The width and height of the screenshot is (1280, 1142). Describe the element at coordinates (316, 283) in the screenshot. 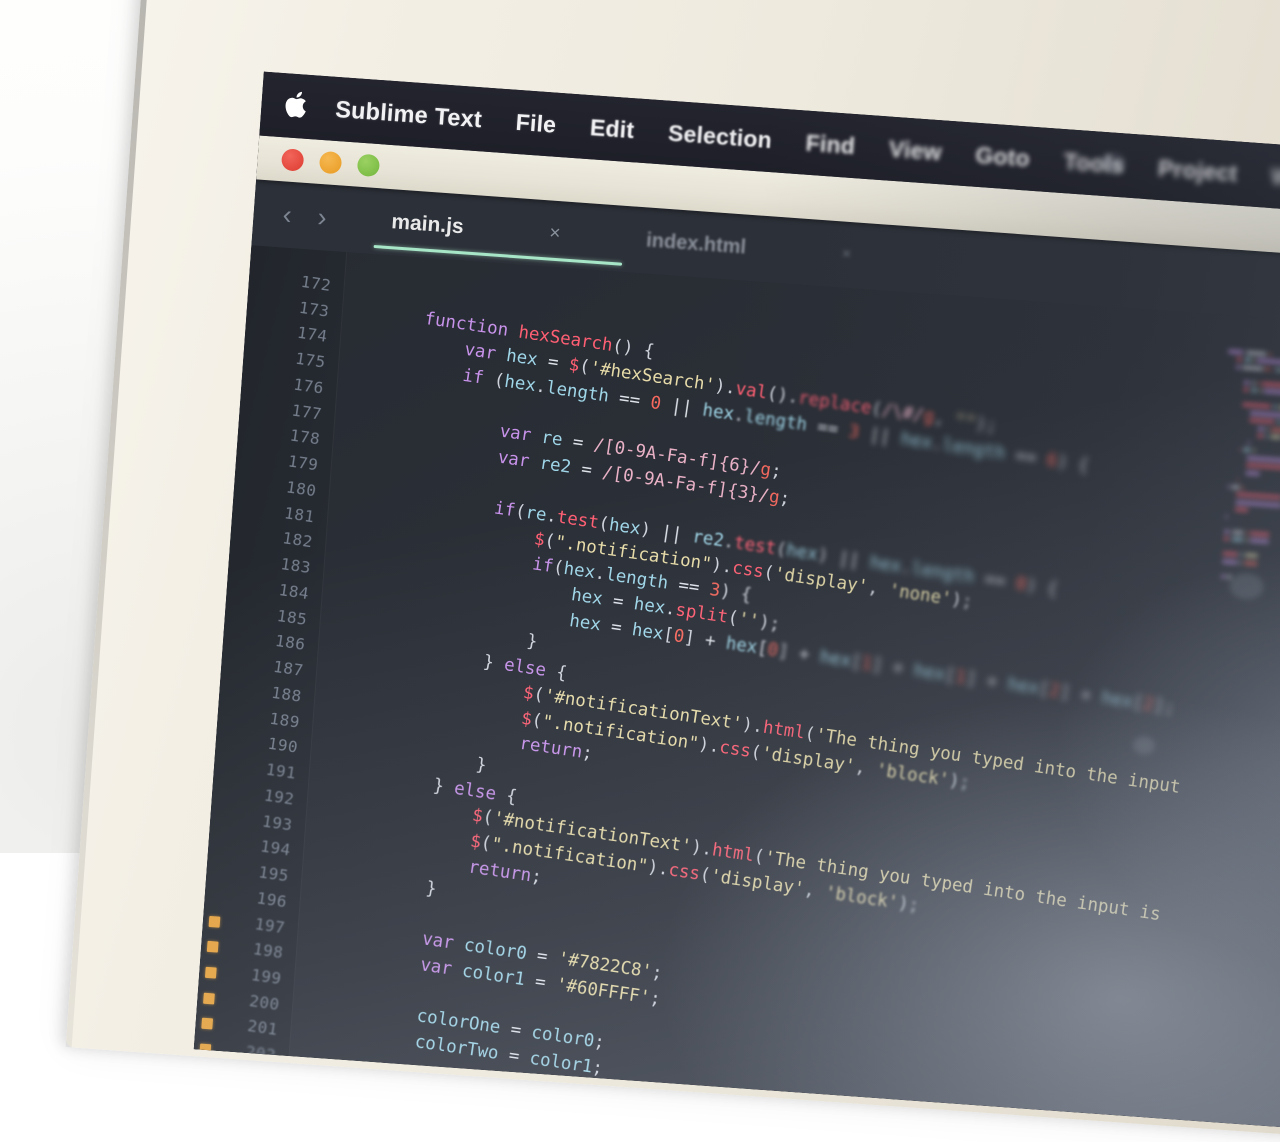

I see `line-number: 172` at that location.